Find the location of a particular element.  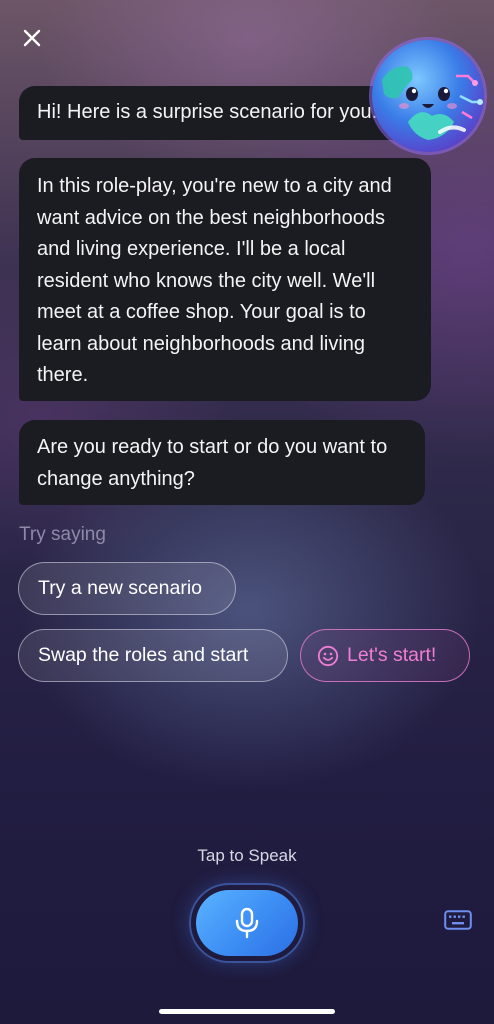

smile-icon is located at coordinates (328, 655).